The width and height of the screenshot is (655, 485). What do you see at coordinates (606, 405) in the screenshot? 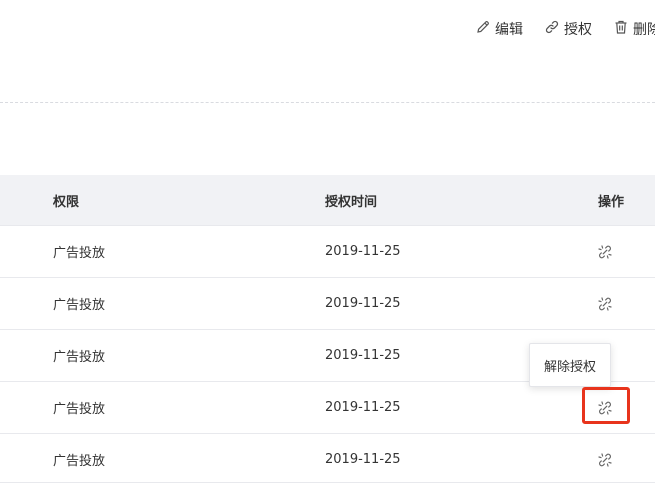
I see `highlight-box` at bounding box center [606, 405].